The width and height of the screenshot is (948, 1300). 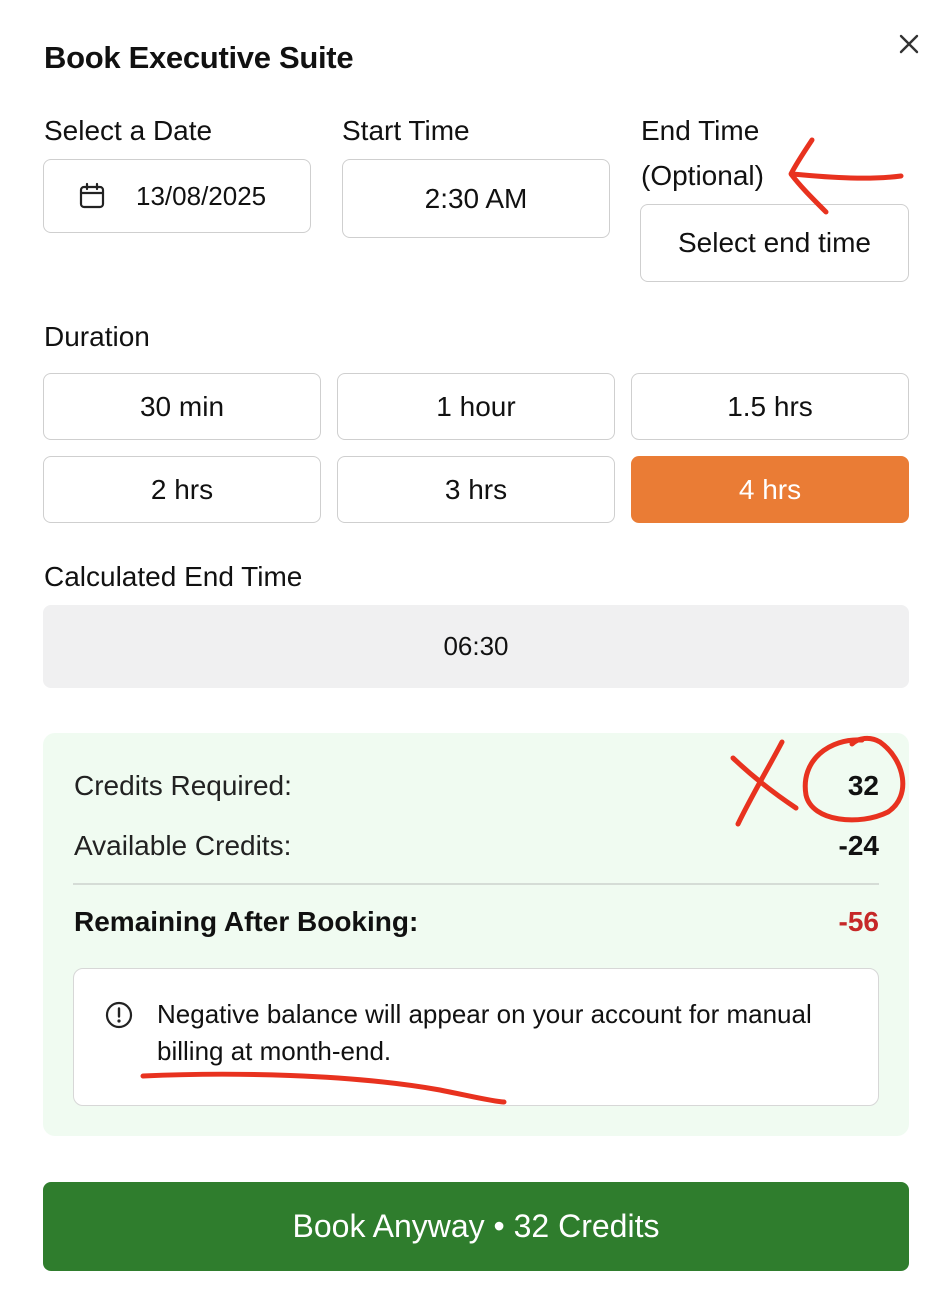 I want to click on calculated-end-time-label: Calculated End Time, so click(x=173, y=576).